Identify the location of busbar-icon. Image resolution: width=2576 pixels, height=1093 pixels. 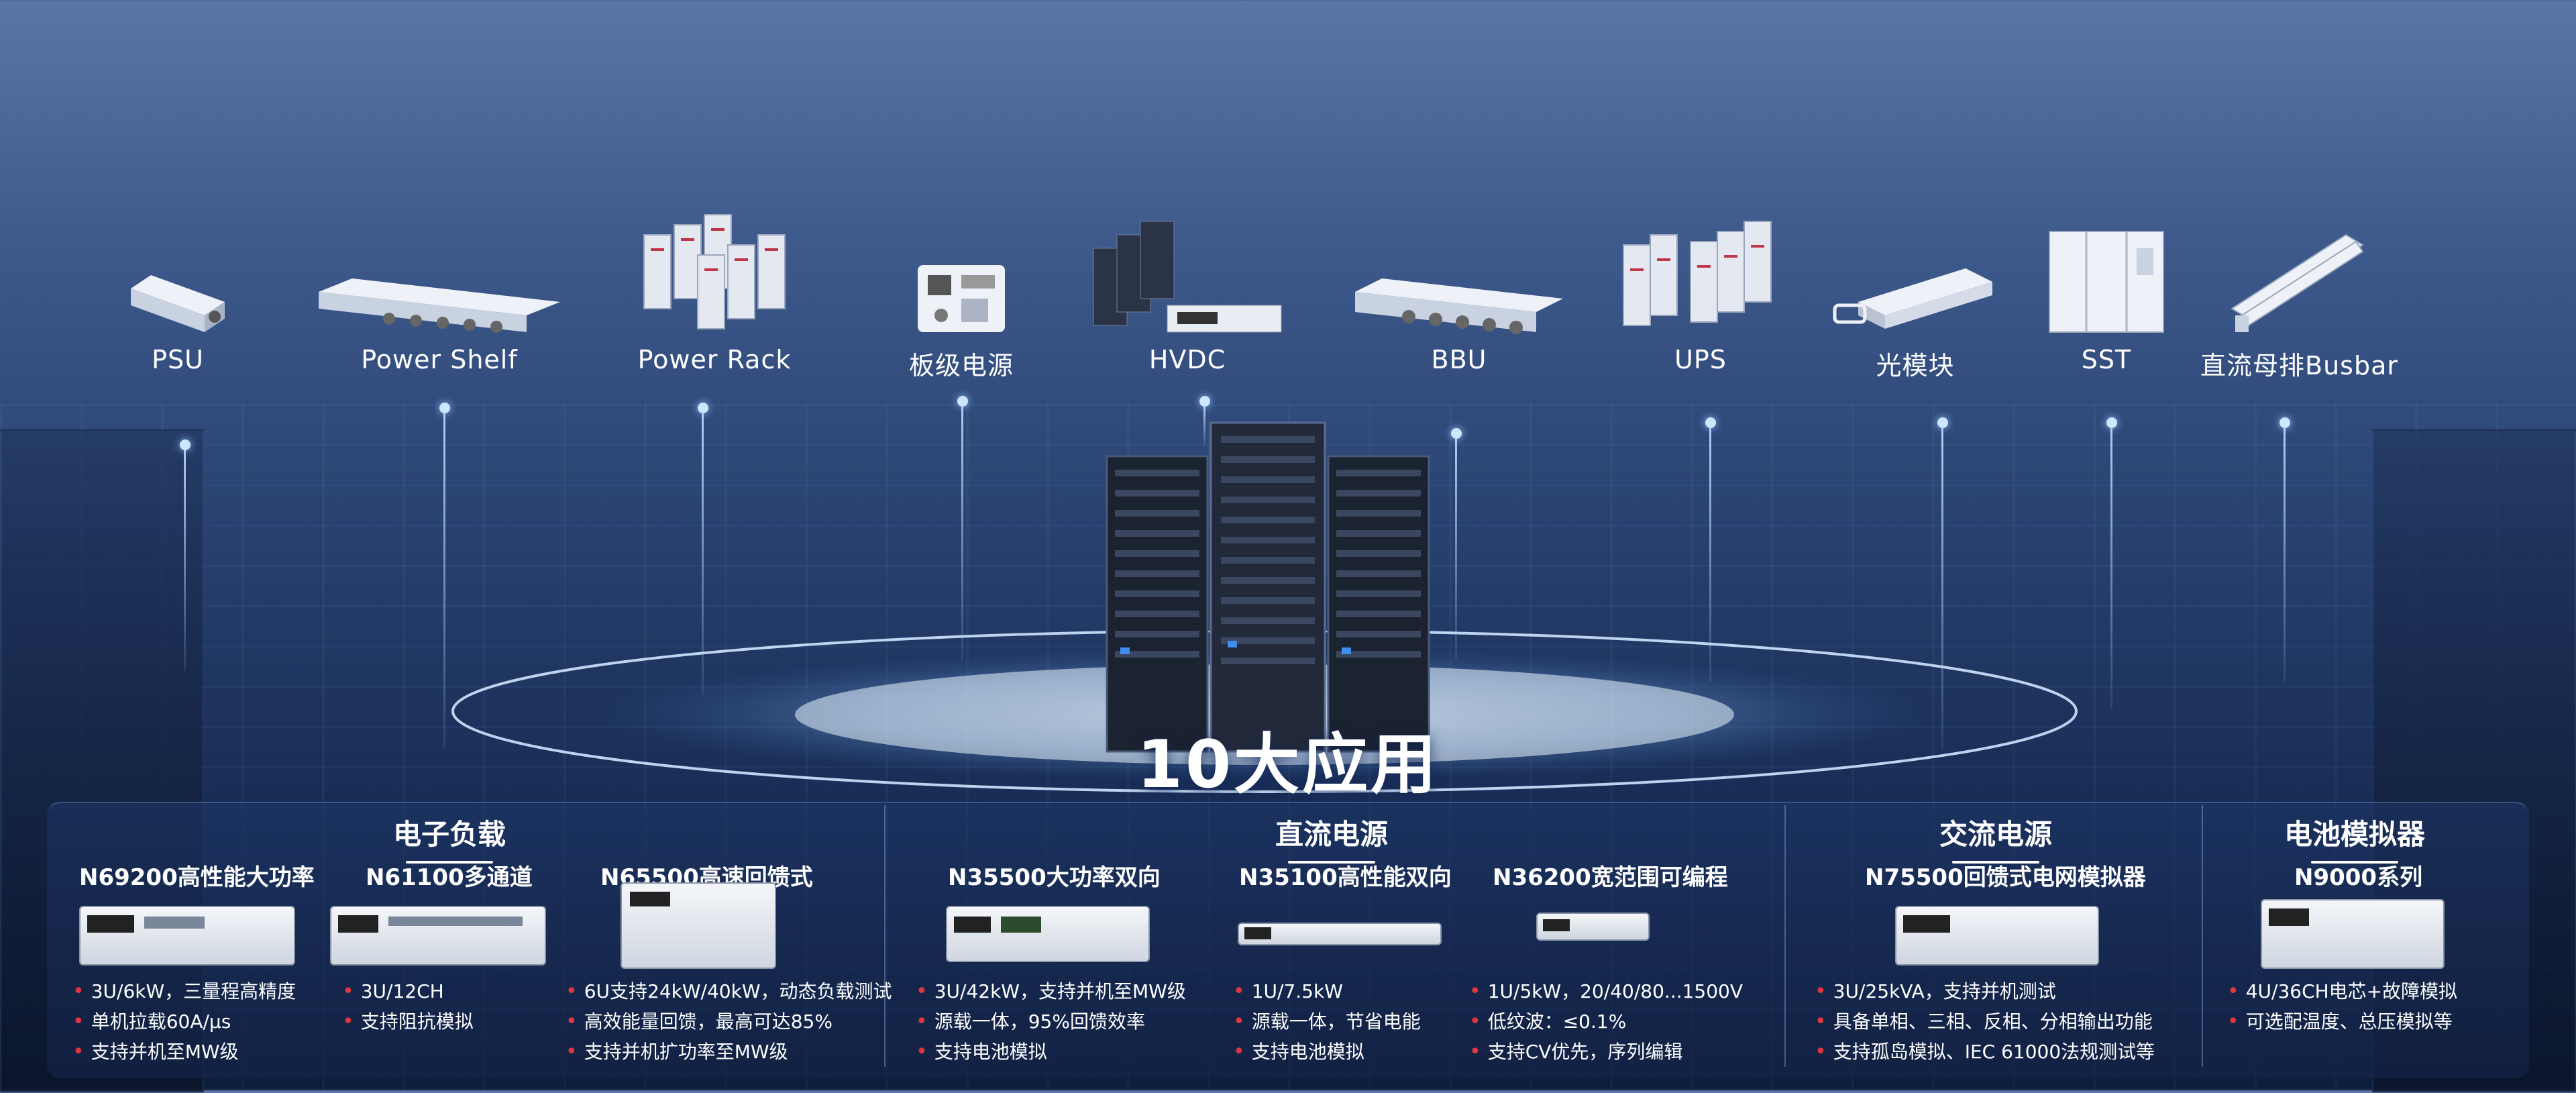
(2298, 282).